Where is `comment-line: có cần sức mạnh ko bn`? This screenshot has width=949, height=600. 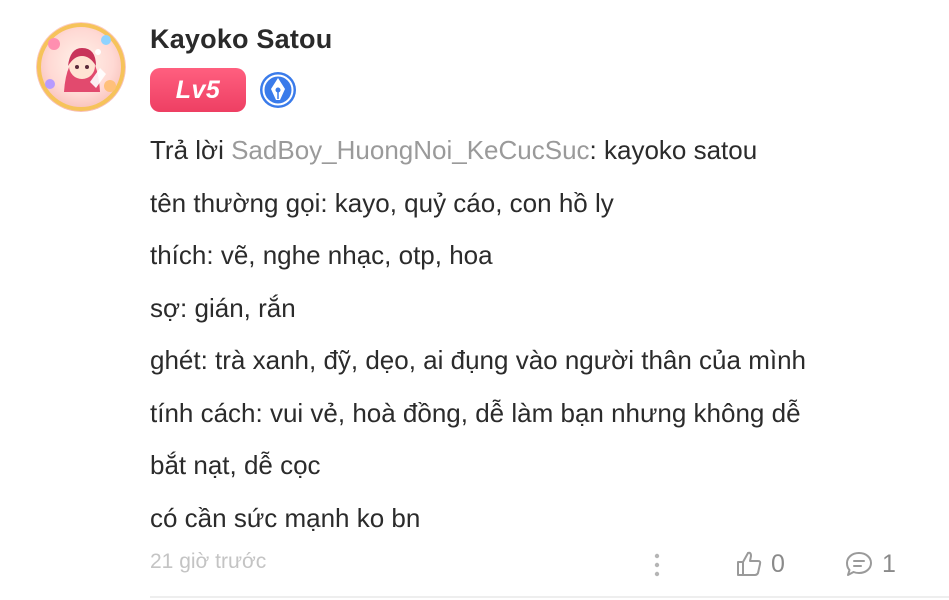 comment-line: có cần sức mạnh ko bn is located at coordinates (285, 517).